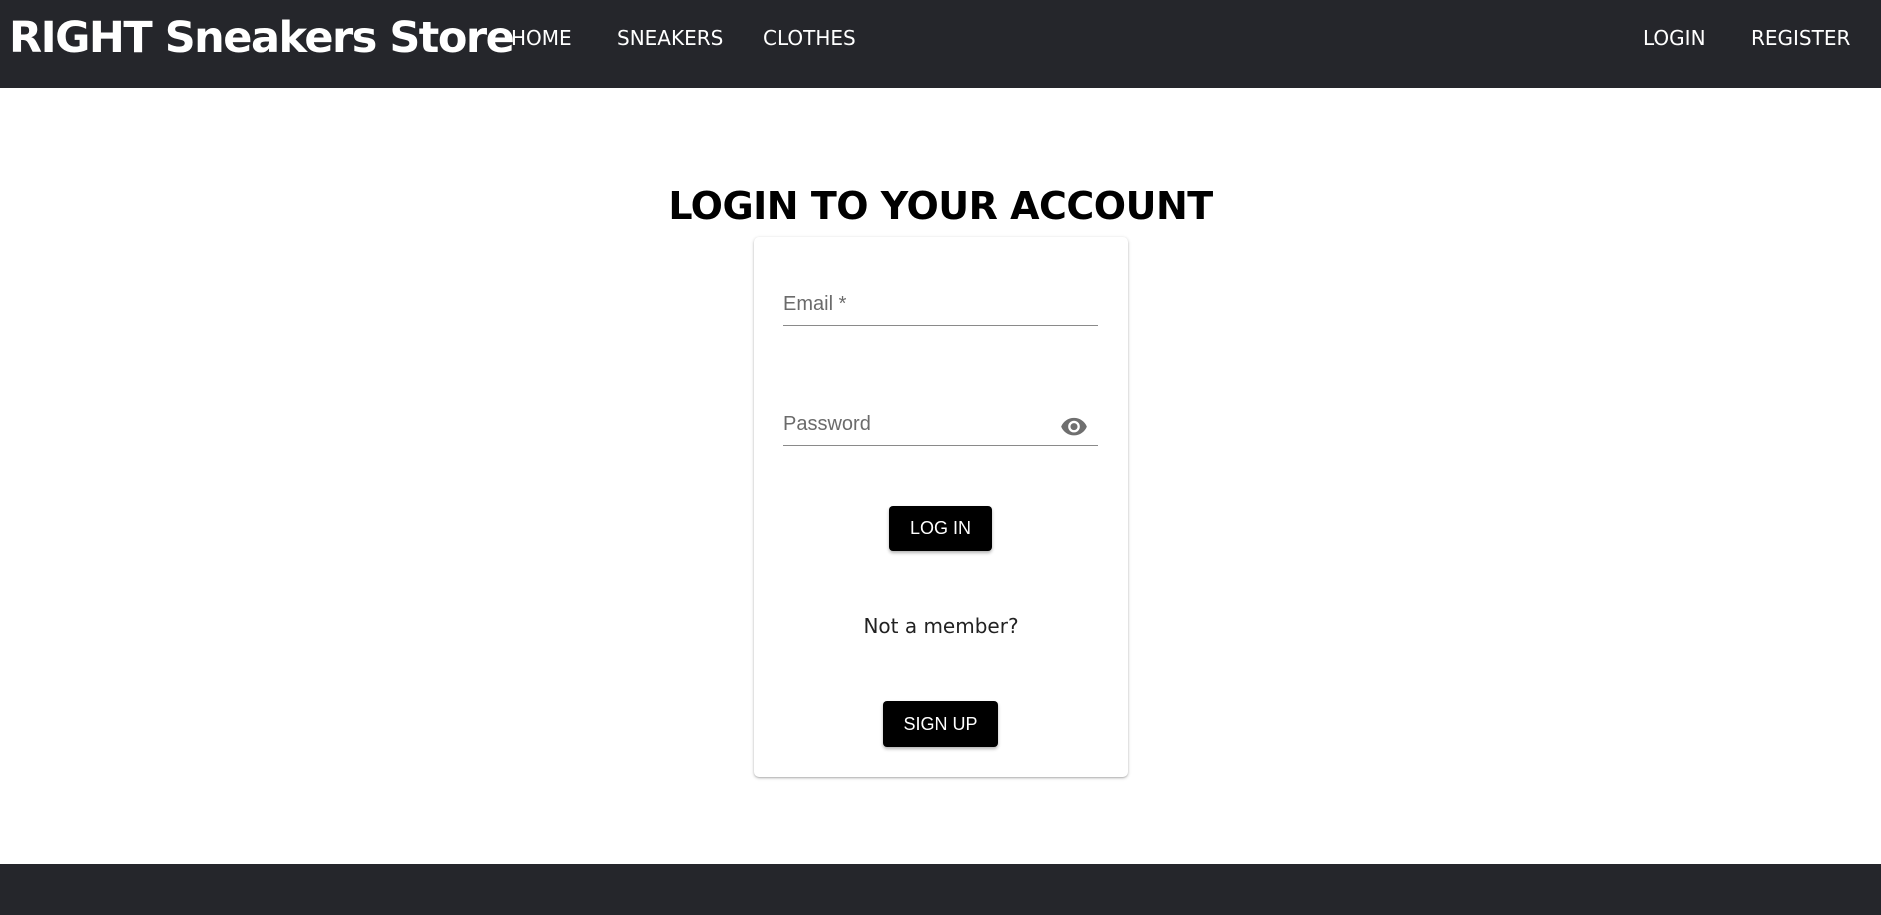 The height and width of the screenshot is (915, 1881). Describe the element at coordinates (809, 38) in the screenshot. I see `nav-clothes-link: CLOTHES` at that location.